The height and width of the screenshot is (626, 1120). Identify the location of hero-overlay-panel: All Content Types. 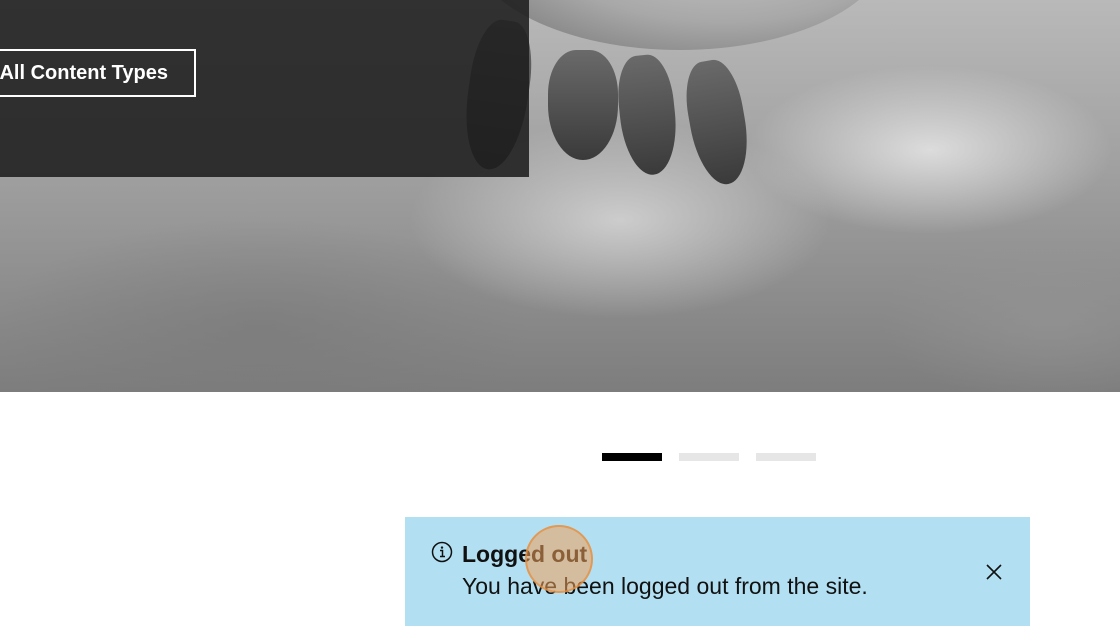
(264, 88).